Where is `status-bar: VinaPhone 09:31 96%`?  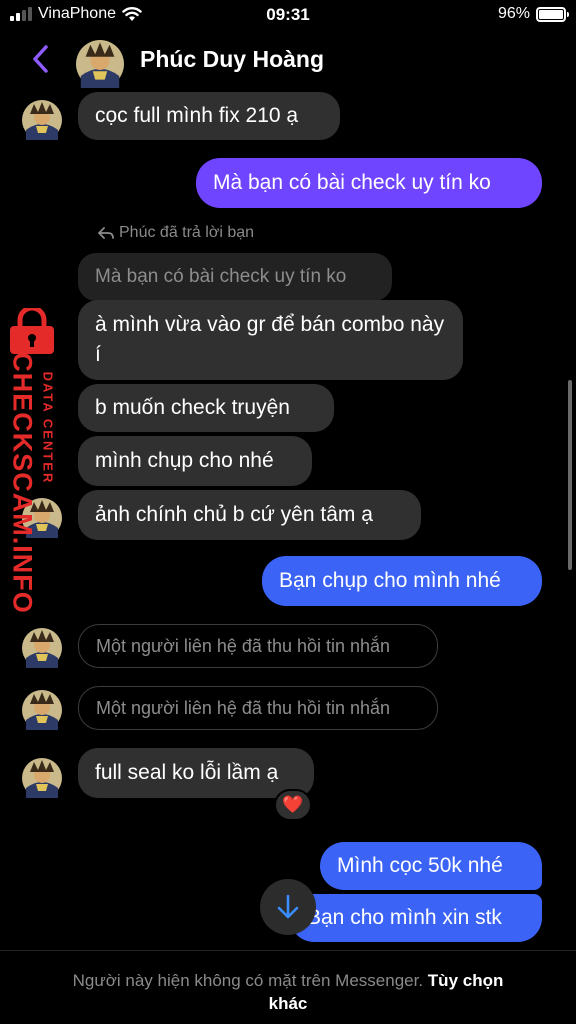 status-bar: VinaPhone 09:31 96% is located at coordinates (288, 15).